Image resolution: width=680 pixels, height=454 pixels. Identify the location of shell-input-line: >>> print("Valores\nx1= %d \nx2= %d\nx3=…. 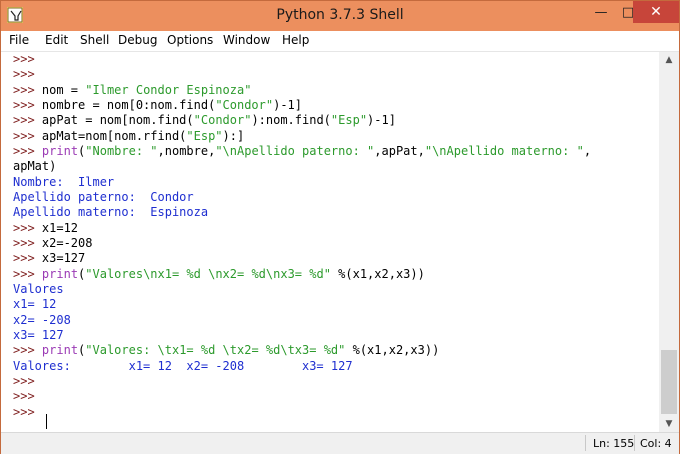
(219, 273).